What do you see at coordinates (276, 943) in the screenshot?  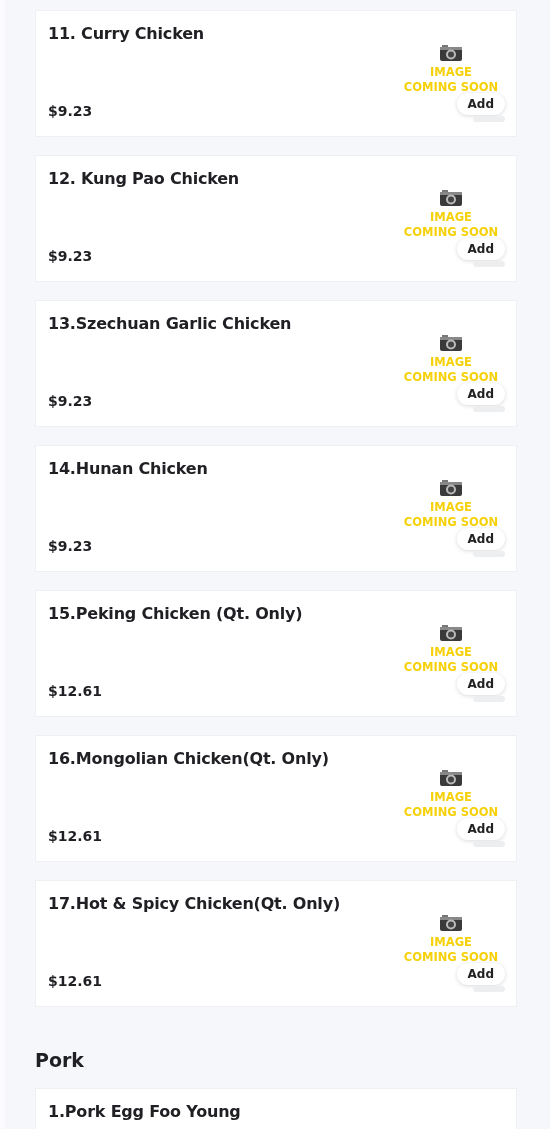 I see `menu-item-card: 17.Hot & Spicy Chicken(Qt. Only) $12.61 IMAGE COMING SOON Add` at bounding box center [276, 943].